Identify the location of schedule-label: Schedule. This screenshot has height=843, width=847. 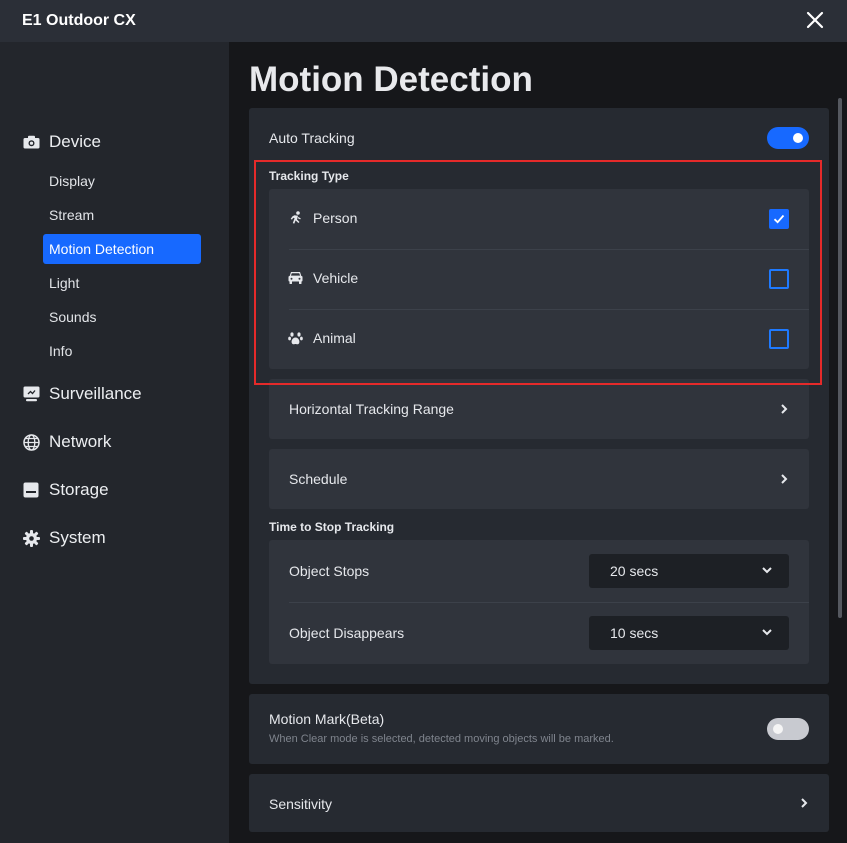
(318, 479).